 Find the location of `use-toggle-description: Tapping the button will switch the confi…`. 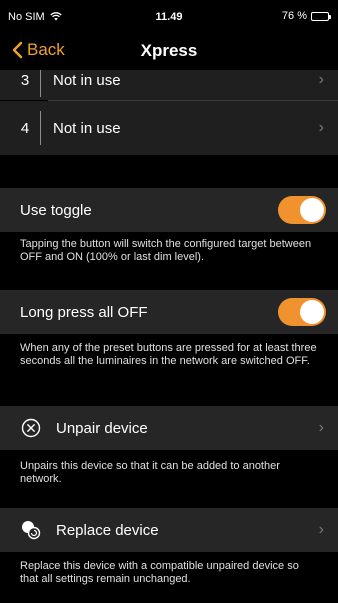

use-toggle-description: Tapping the button will switch the confi… is located at coordinates (166, 250).